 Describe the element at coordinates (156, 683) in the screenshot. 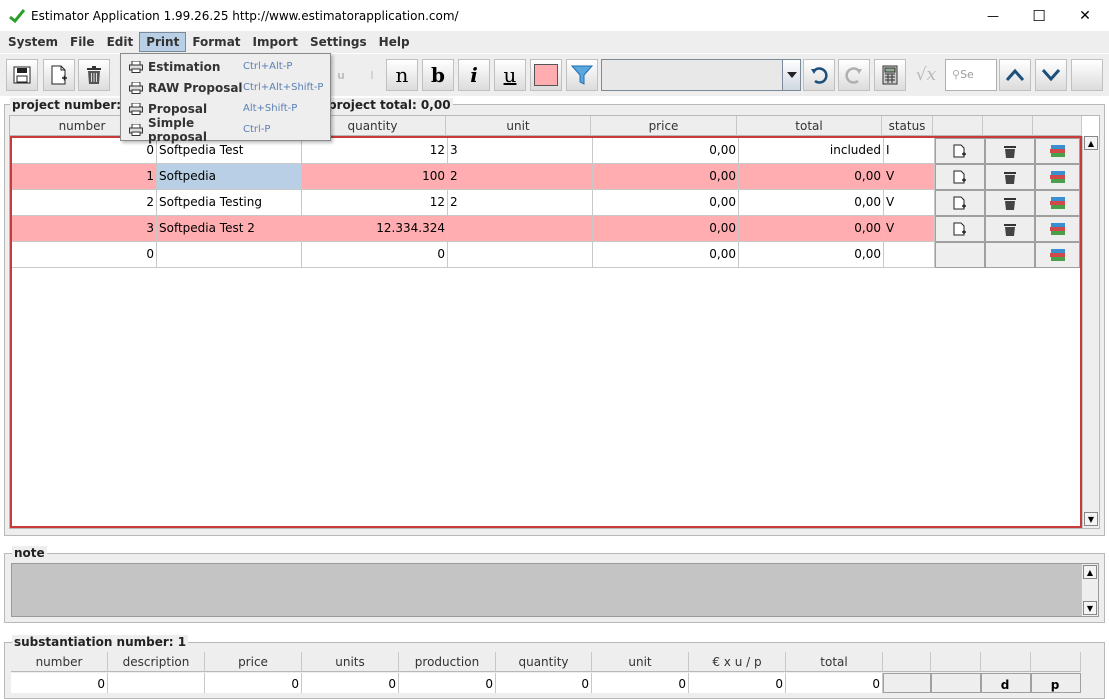

I see `sub-cell-description` at that location.